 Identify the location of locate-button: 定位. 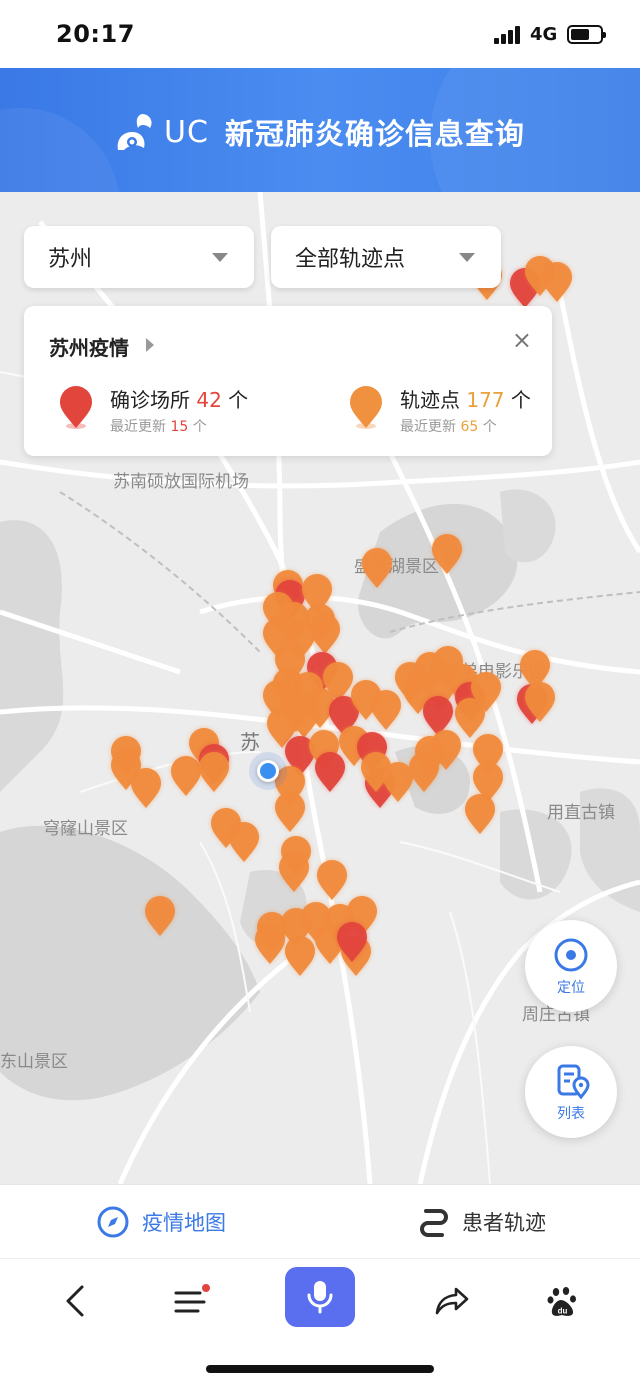
(571, 966).